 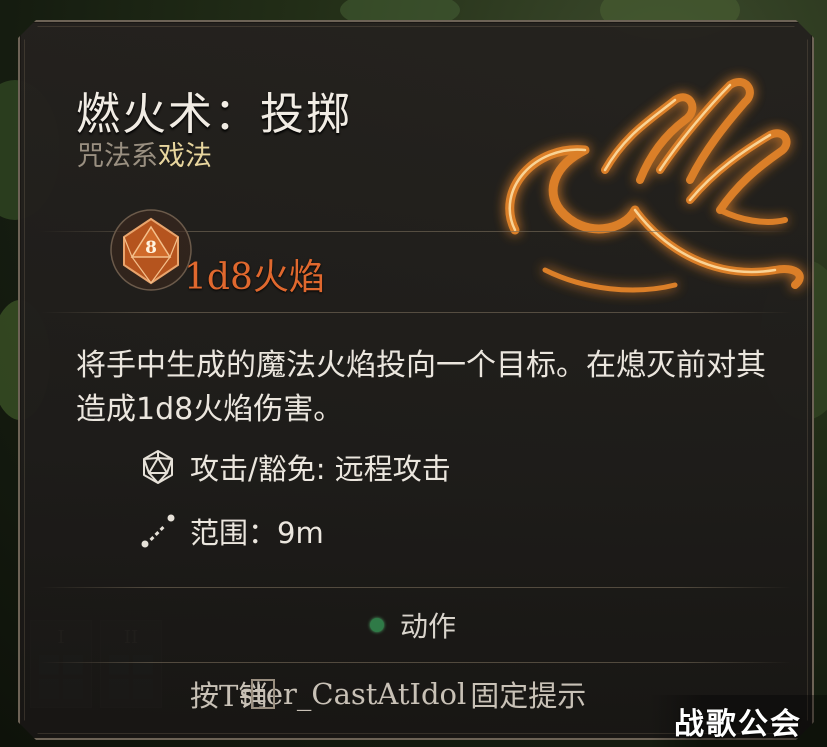 I want to click on attack-save-row: 攻击/豁免: 远程攻击, so click(x=294, y=467).